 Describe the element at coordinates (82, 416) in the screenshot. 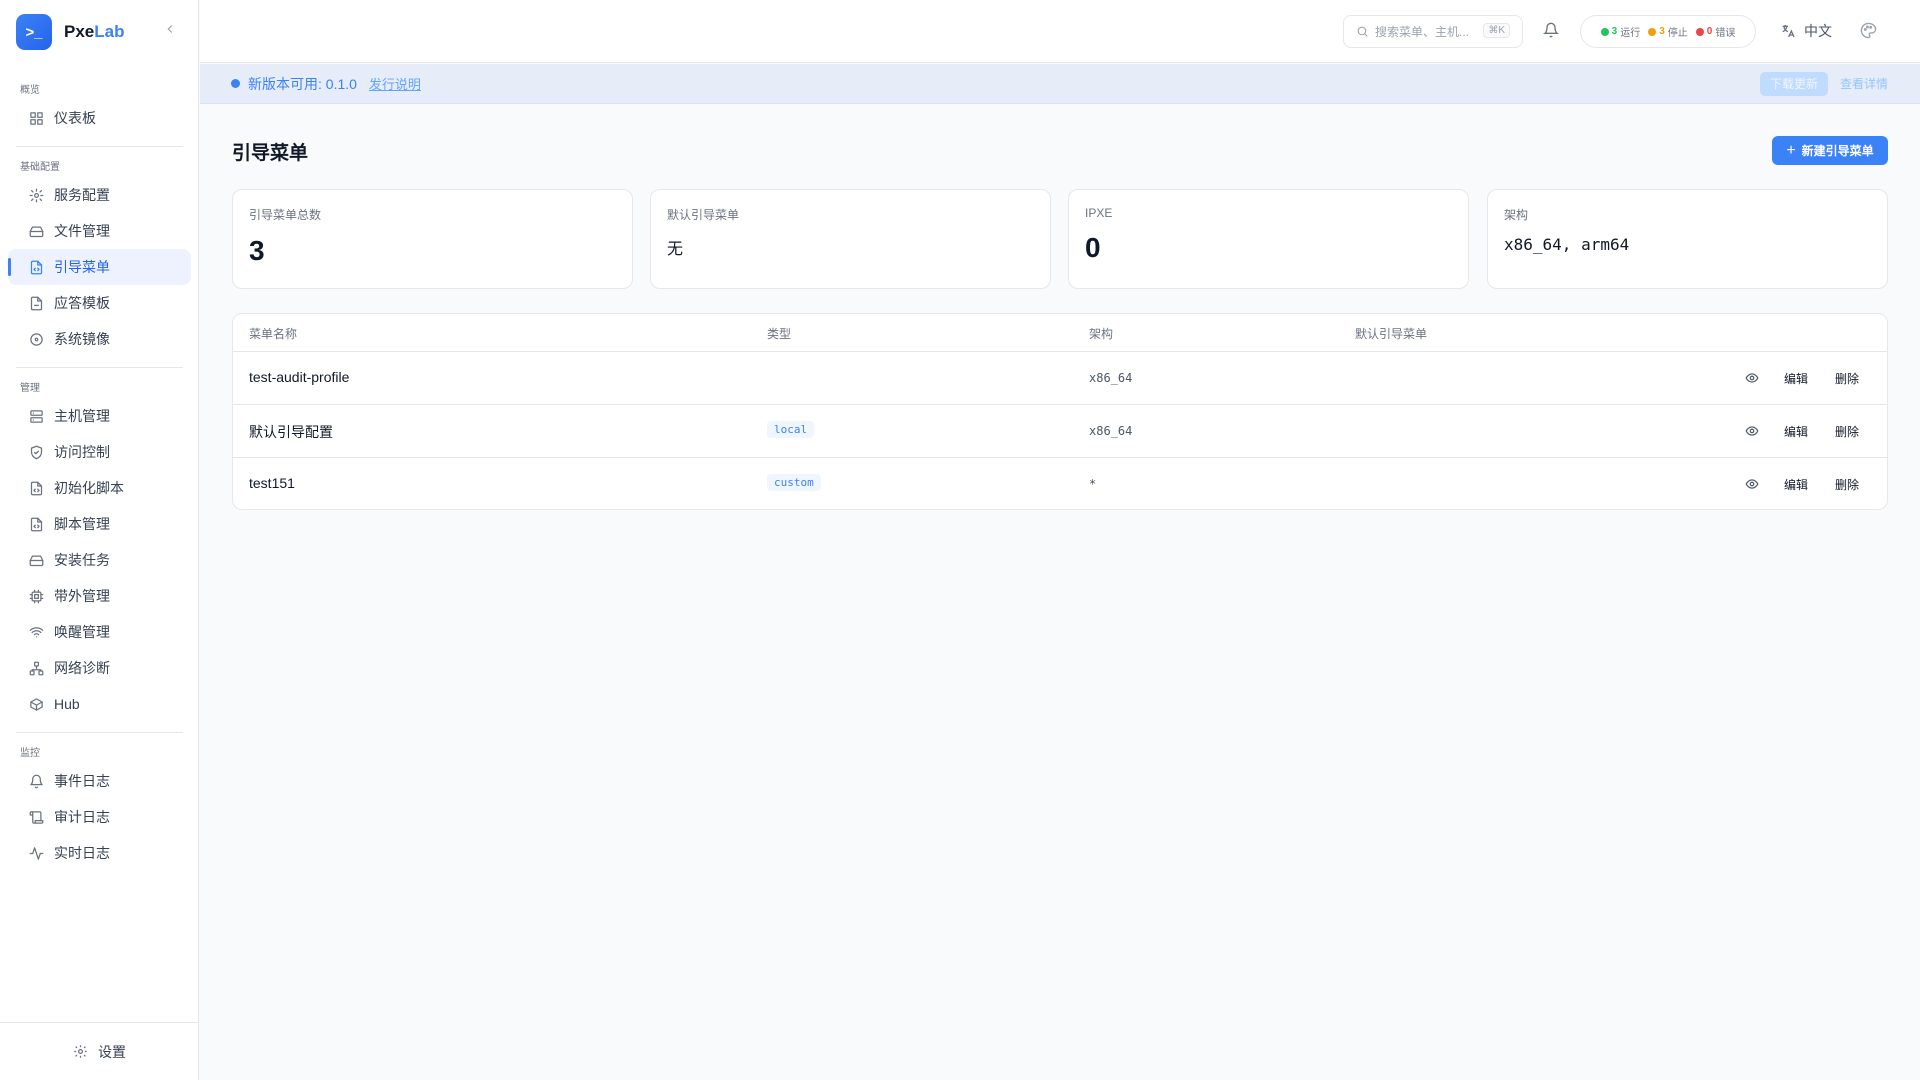

I see `sidebar-item-label: 主机管理` at that location.